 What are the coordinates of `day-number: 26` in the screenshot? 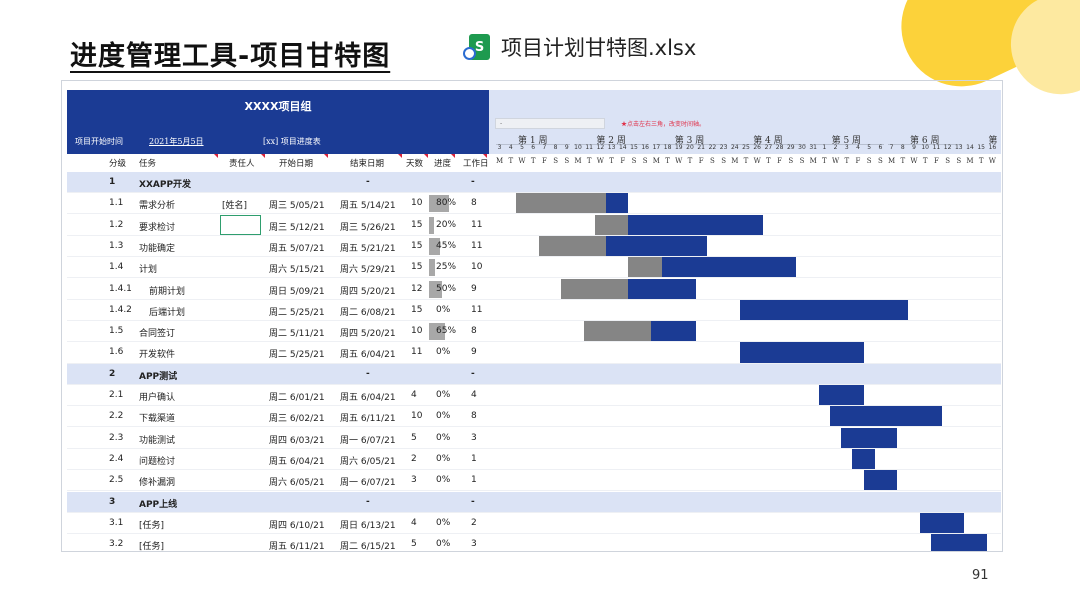 It's located at (757, 147).